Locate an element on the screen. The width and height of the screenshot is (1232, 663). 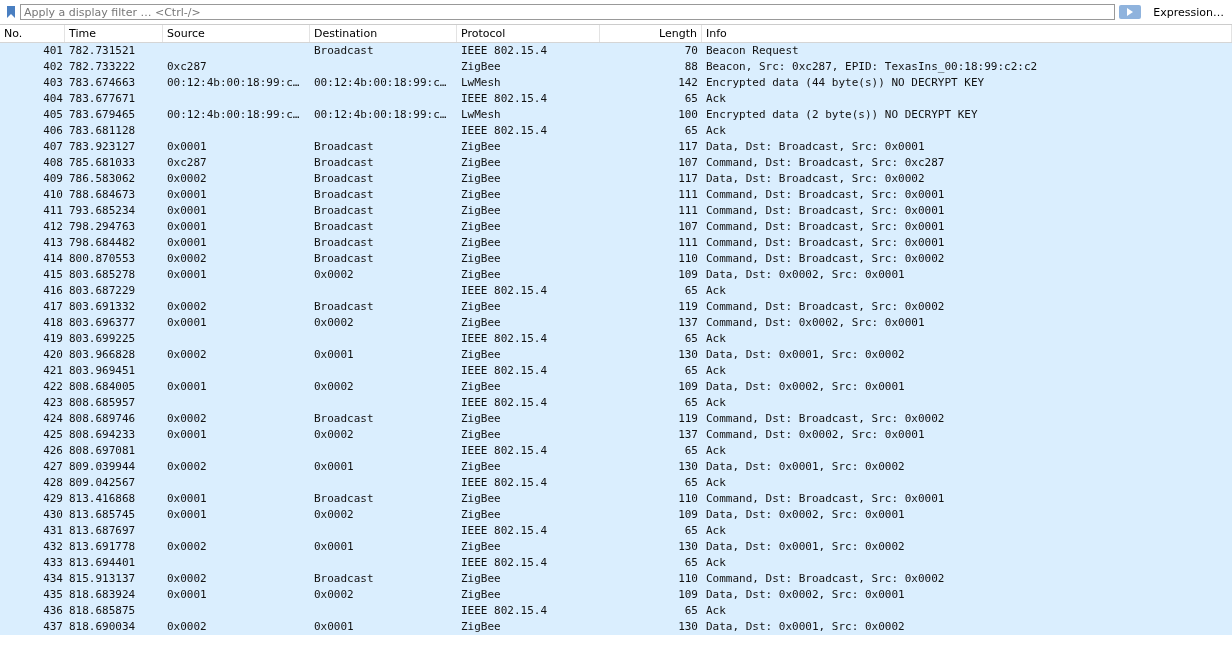
table-cell: Command, Dst: 0x0002, Src: 0x0001 is located at coordinates (815, 322).